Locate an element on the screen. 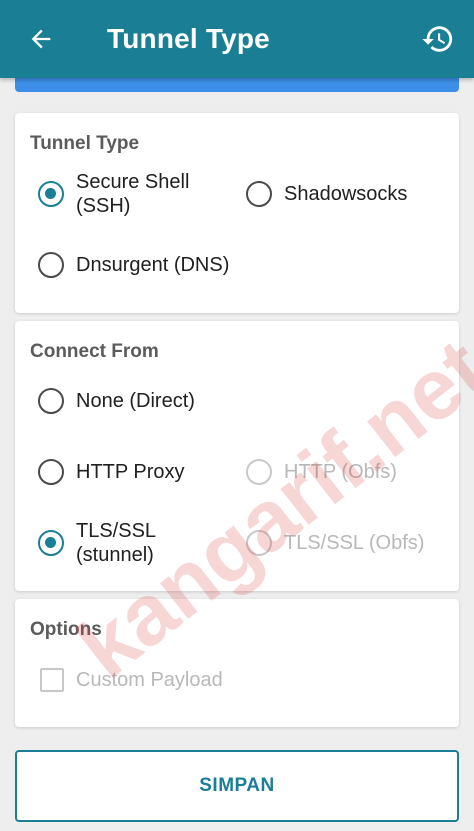 The width and height of the screenshot is (474, 831). option-ssh: Secure Shell (SSH) is located at coordinates (113, 194).